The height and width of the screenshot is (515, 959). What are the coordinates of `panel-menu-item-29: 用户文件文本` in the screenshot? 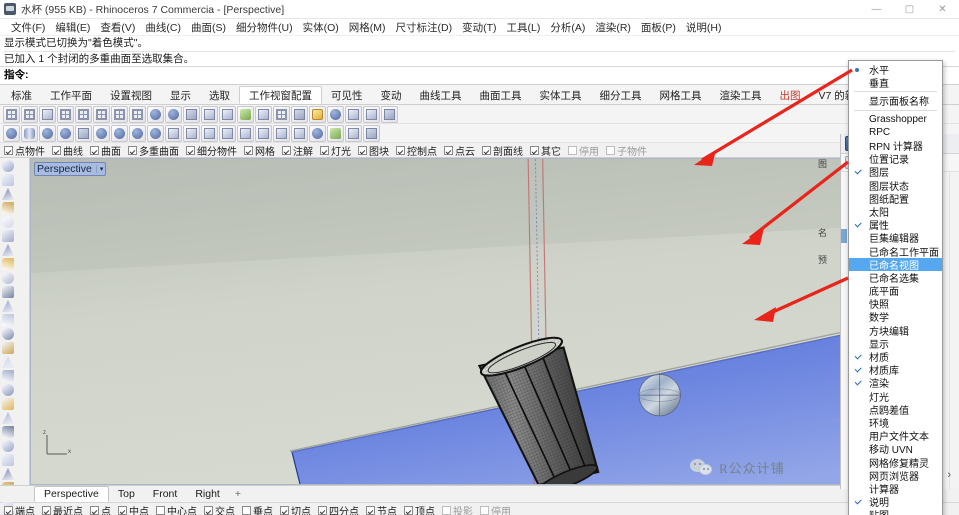 It's located at (895, 436).